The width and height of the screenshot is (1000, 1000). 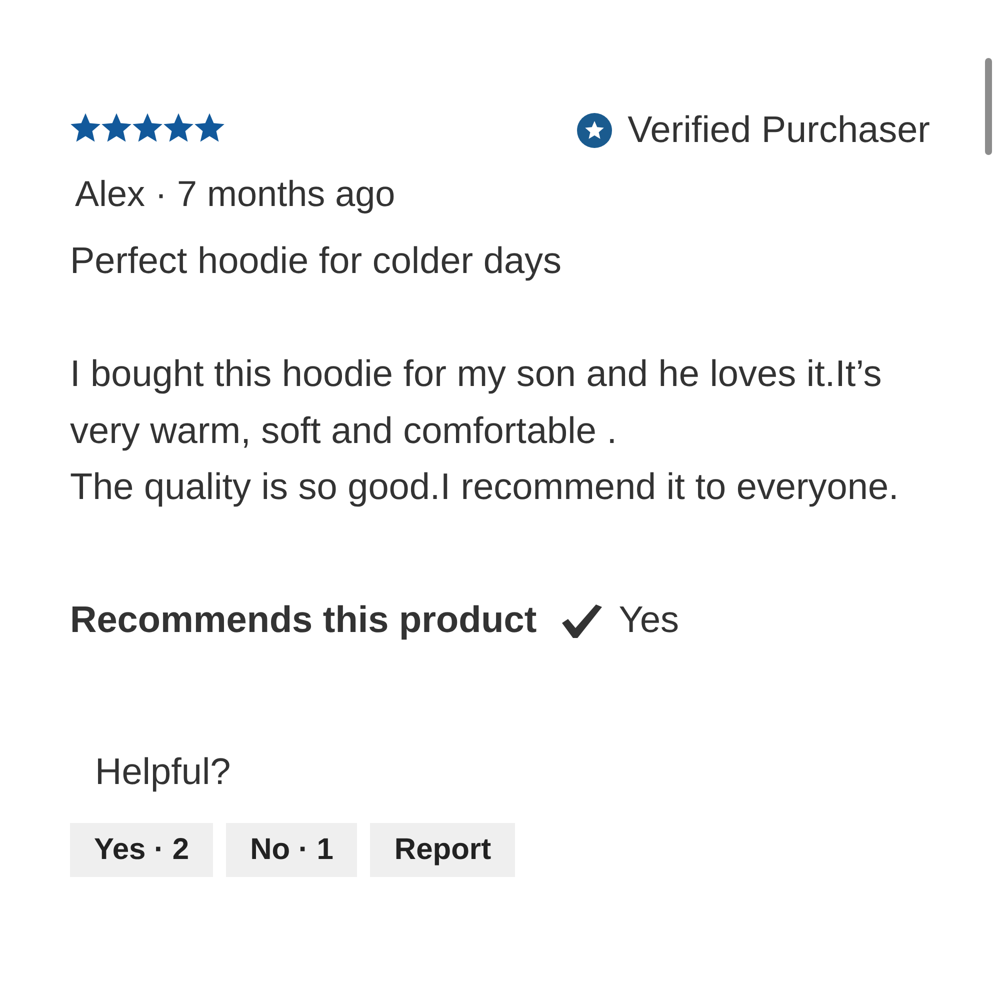 What do you see at coordinates (649, 620) in the screenshot?
I see `recommend-answer: Yes` at bounding box center [649, 620].